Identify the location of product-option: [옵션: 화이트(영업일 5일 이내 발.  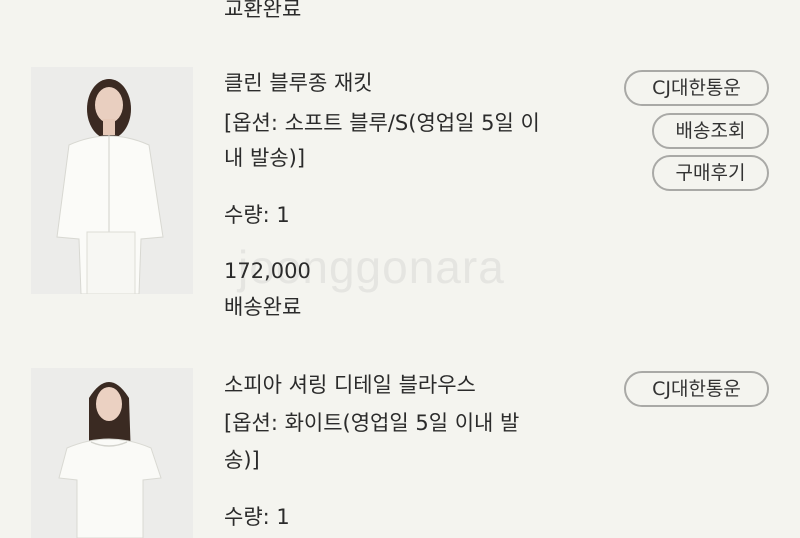
(372, 423).